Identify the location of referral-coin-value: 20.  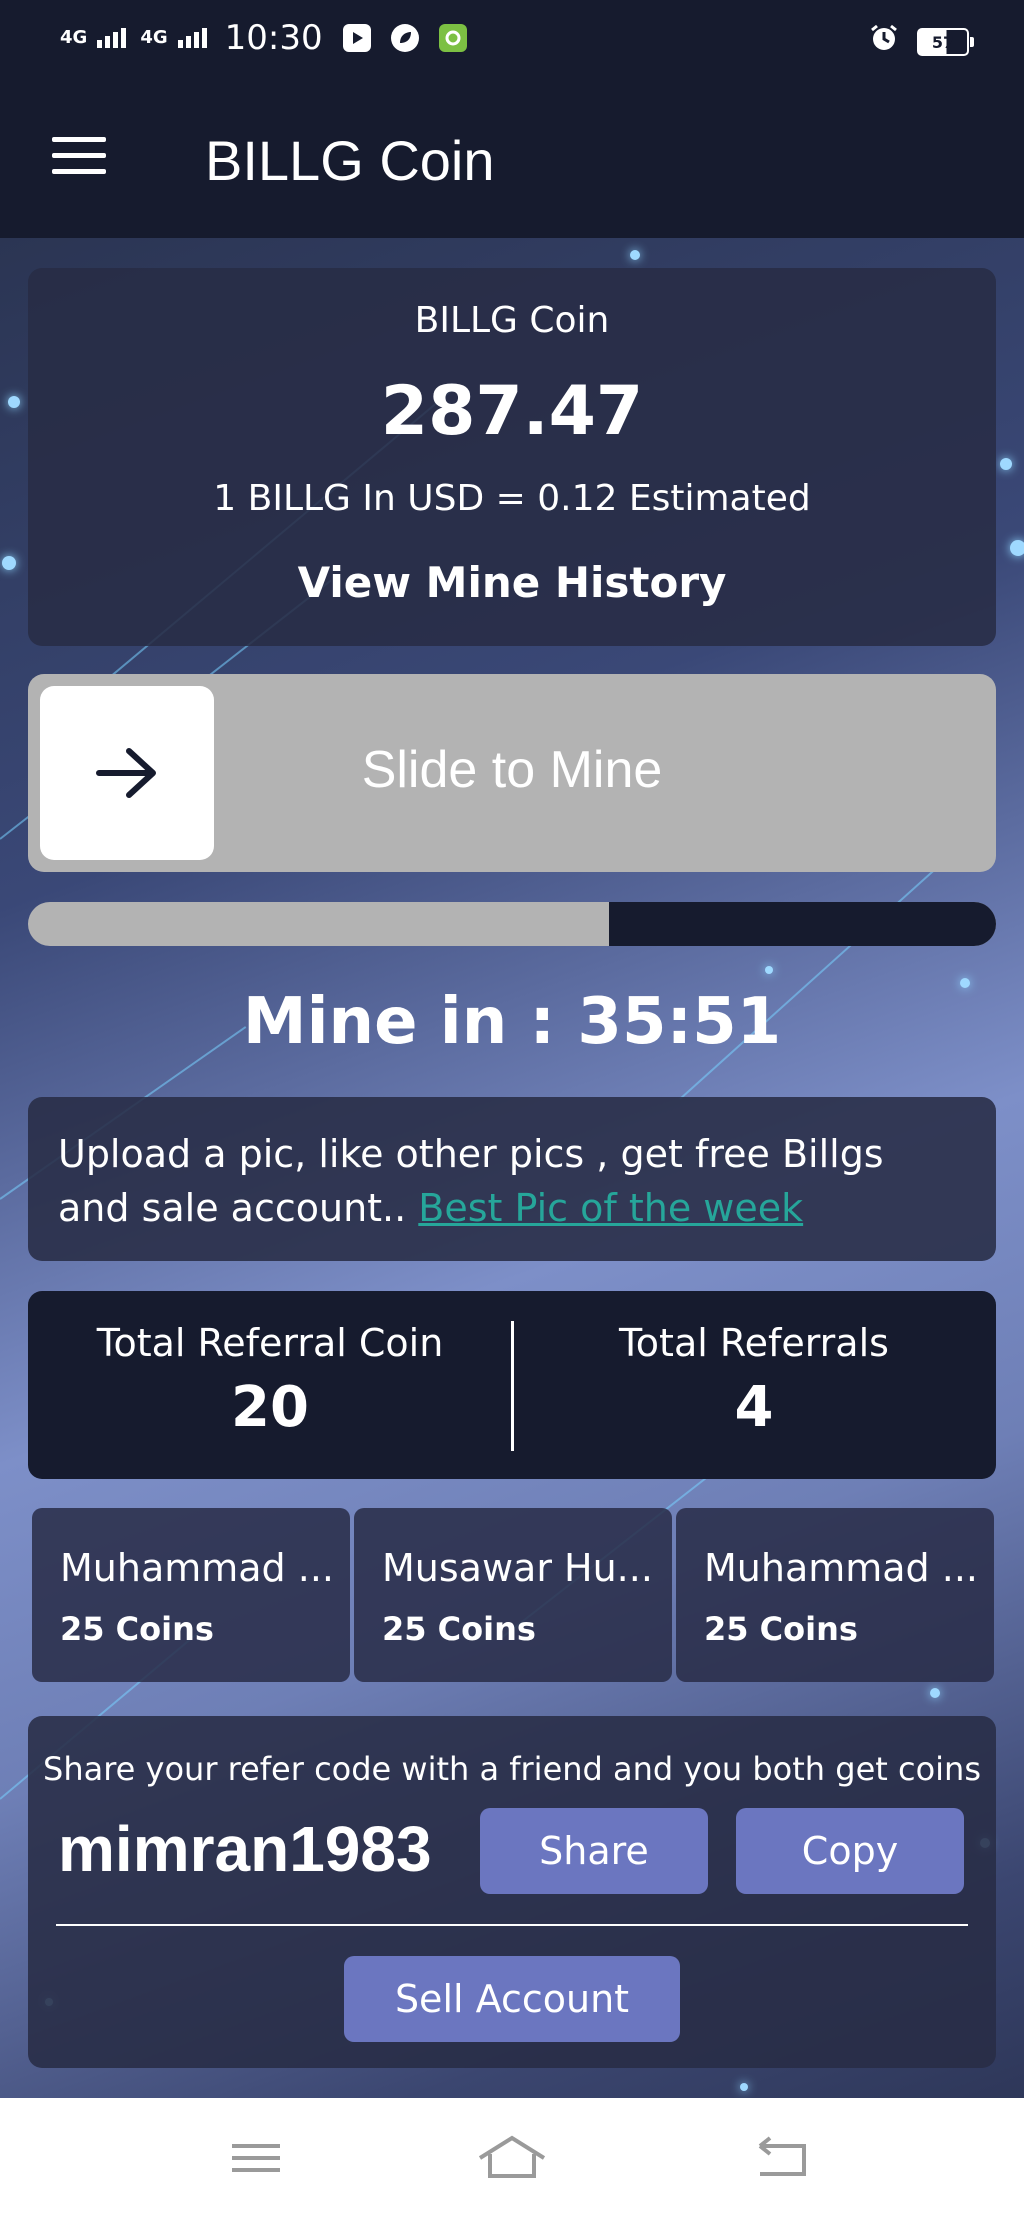
(270, 1407).